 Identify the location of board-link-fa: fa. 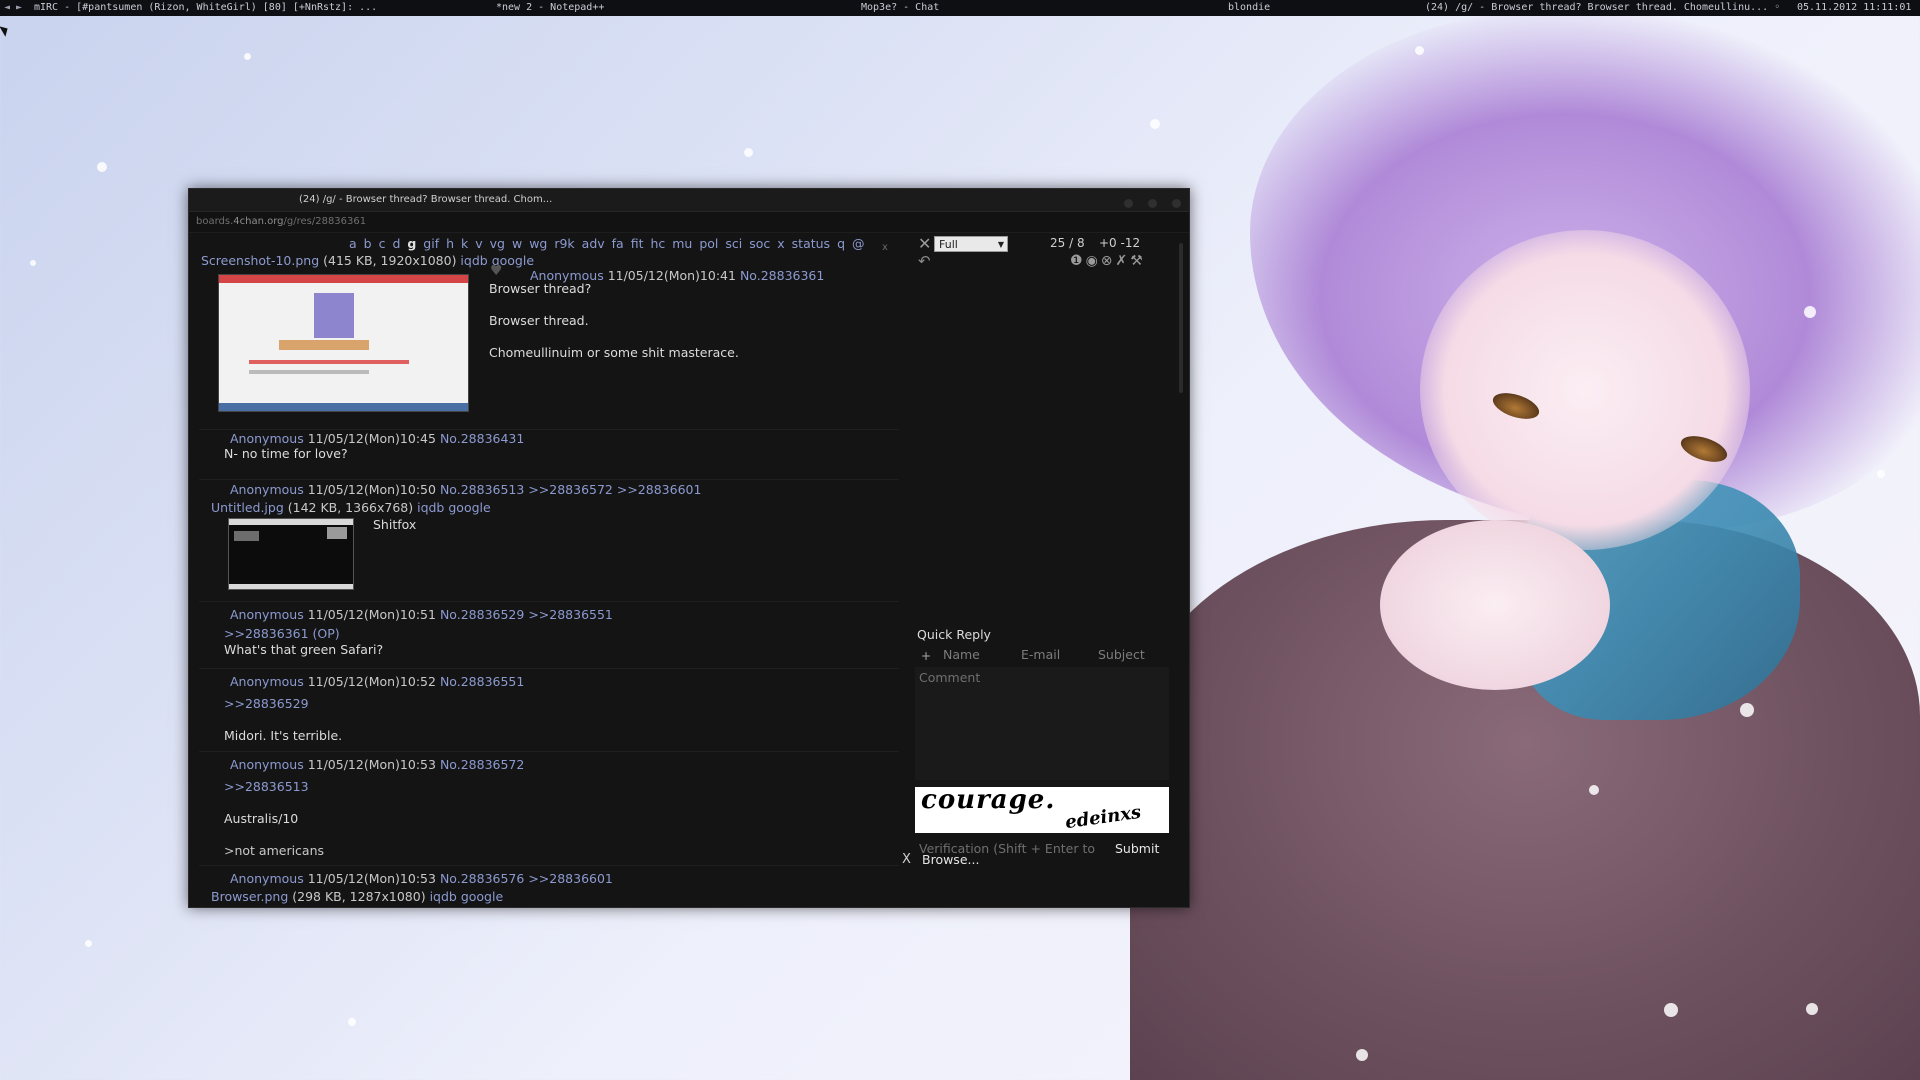
(618, 243).